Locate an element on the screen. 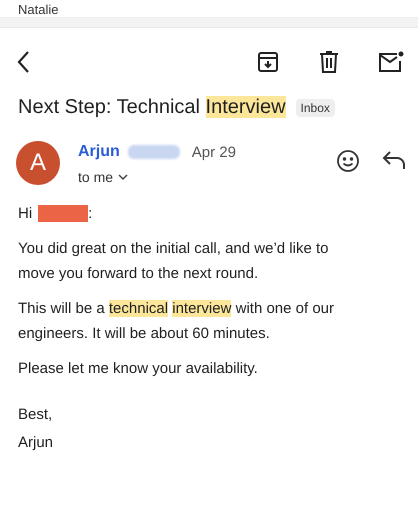 This screenshot has height=518, width=418. avatar: A is located at coordinates (38, 163).